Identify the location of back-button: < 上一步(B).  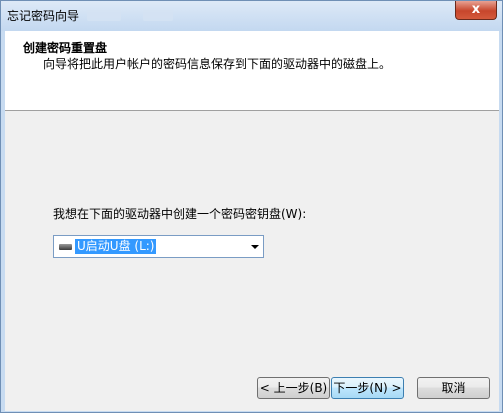
(293, 388).